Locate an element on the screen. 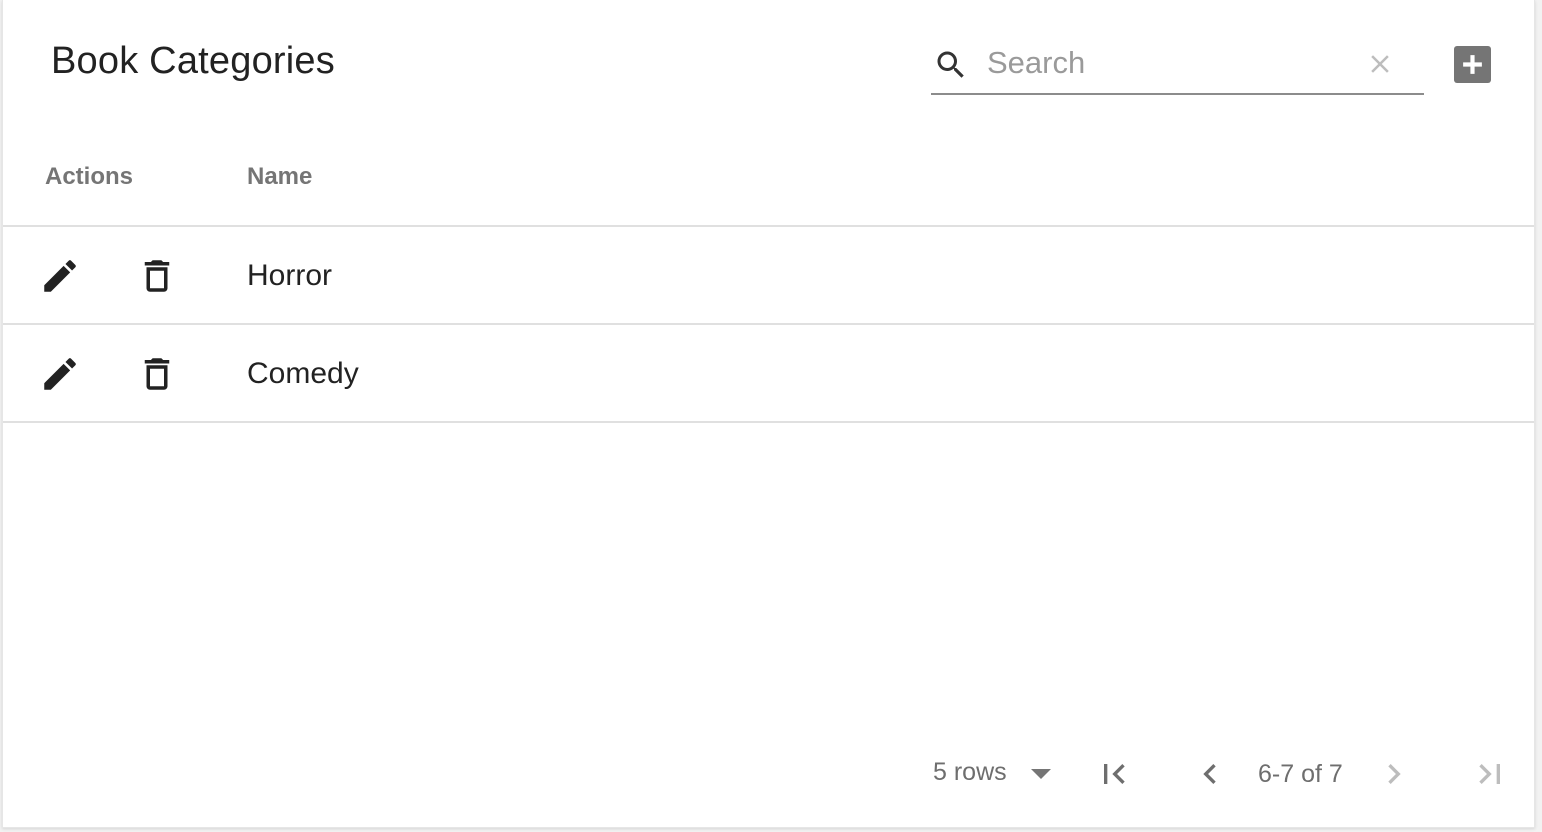 This screenshot has width=1542, height=832. first-page-icon is located at coordinates (1114, 774).